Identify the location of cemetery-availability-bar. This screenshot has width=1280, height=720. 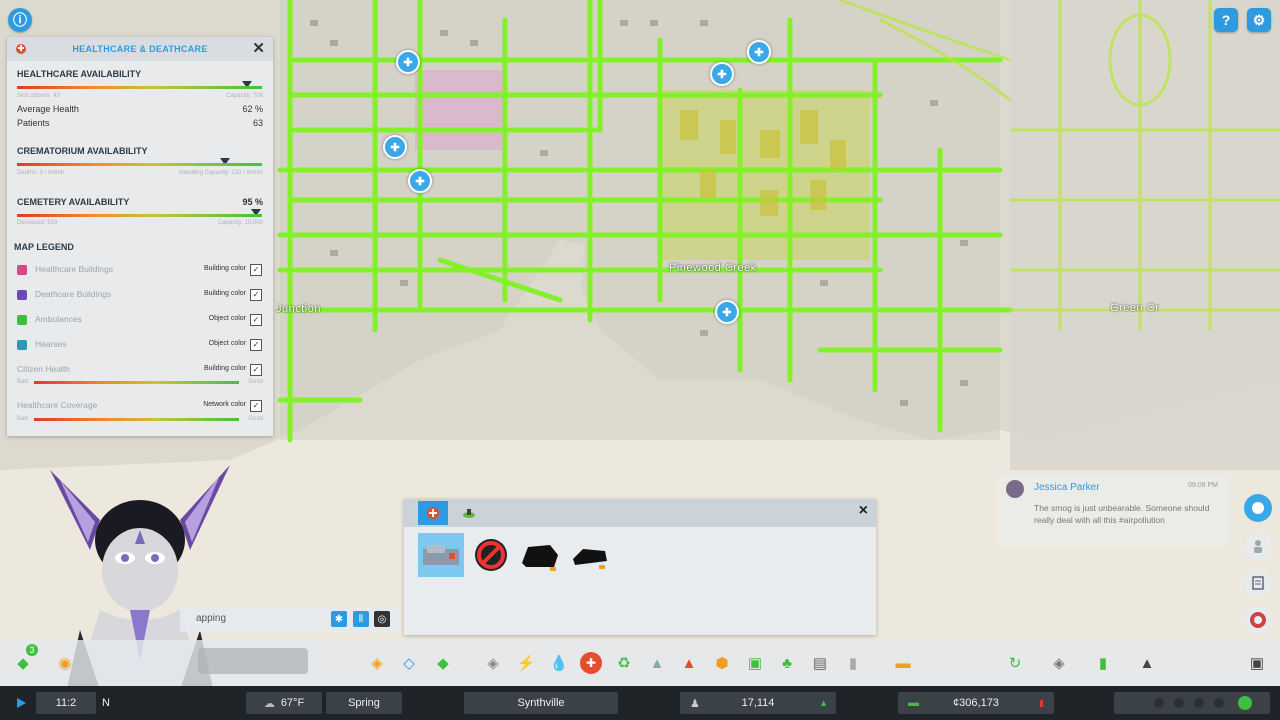
(139, 215).